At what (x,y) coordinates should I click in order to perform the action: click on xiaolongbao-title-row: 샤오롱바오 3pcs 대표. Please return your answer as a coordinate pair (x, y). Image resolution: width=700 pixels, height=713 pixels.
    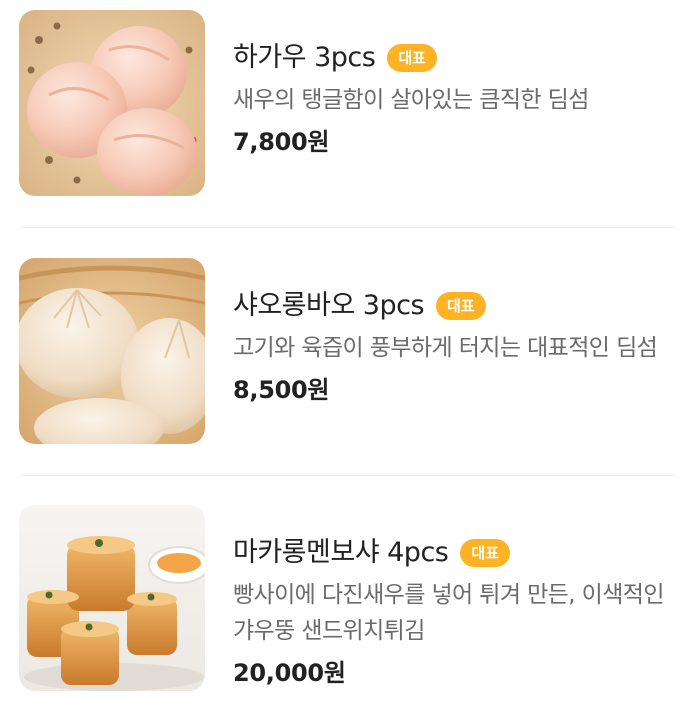
    Looking at the image, I should click on (458, 306).